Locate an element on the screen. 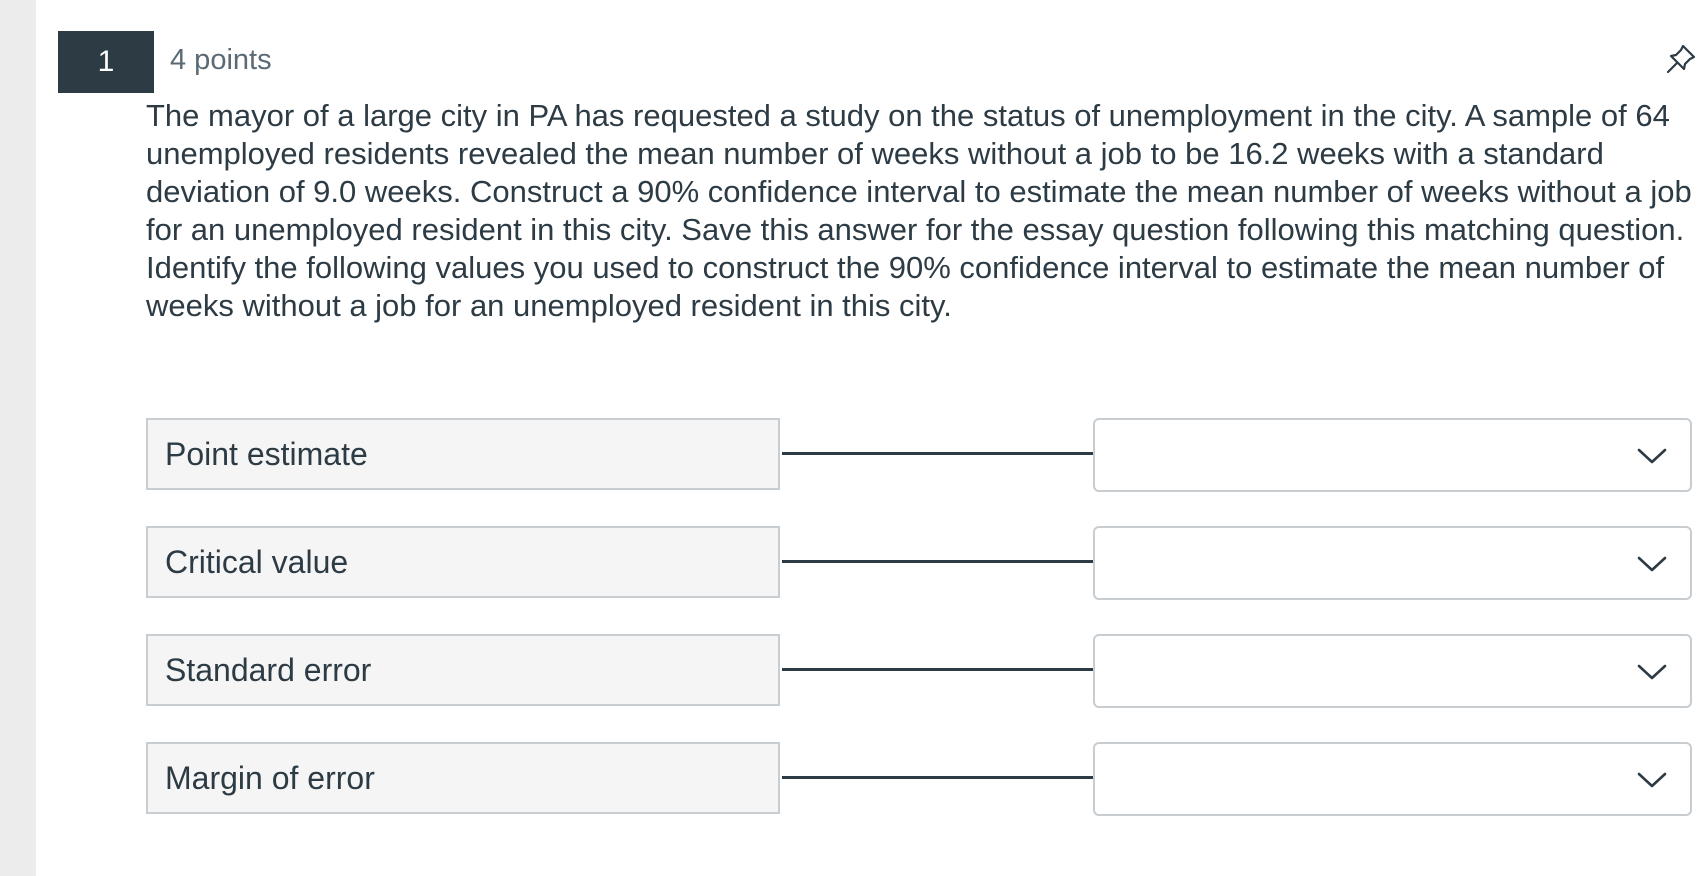 This screenshot has height=876, width=1704. match-row-point-estimate: Point estimate is located at coordinates (919, 456).